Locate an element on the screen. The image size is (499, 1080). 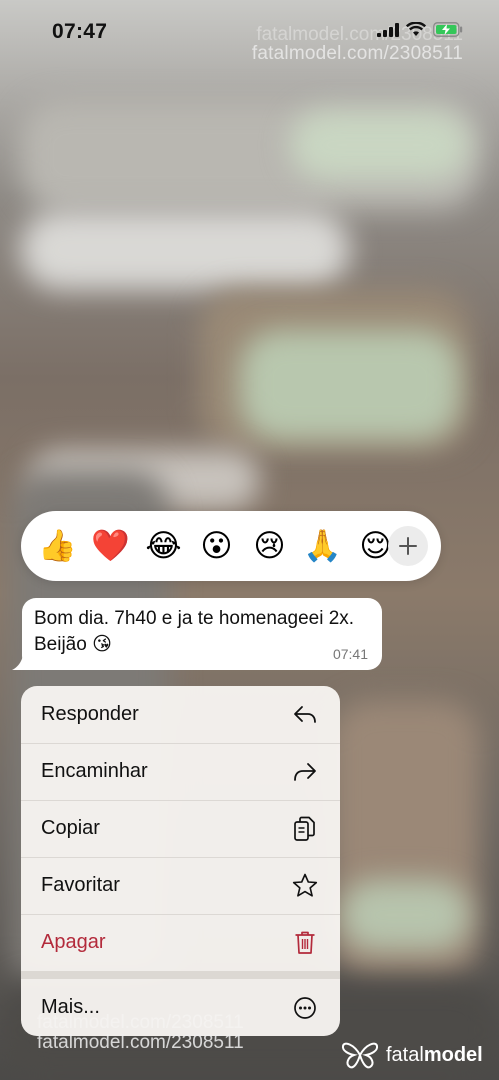
clock: 07:47 is located at coordinates (80, 31).